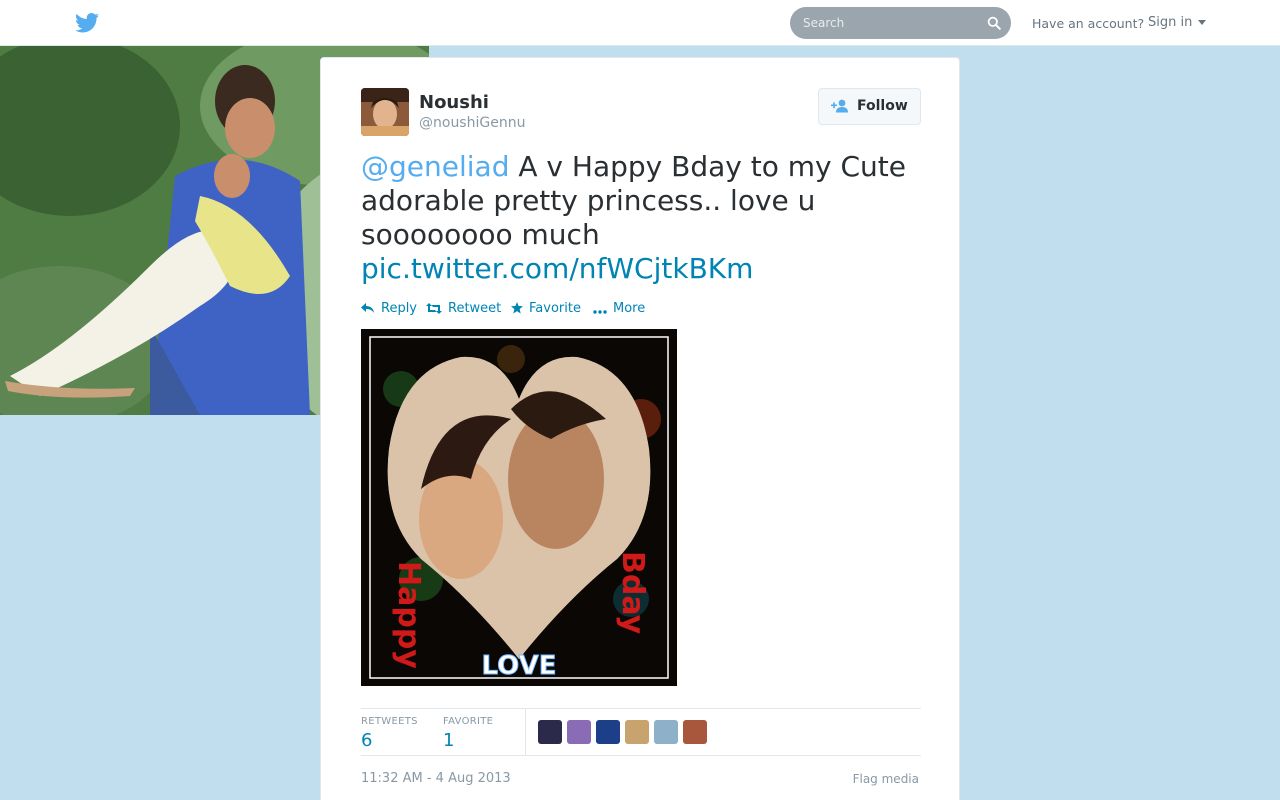  What do you see at coordinates (87, 23) in the screenshot?
I see `twitter-bird-icon` at bounding box center [87, 23].